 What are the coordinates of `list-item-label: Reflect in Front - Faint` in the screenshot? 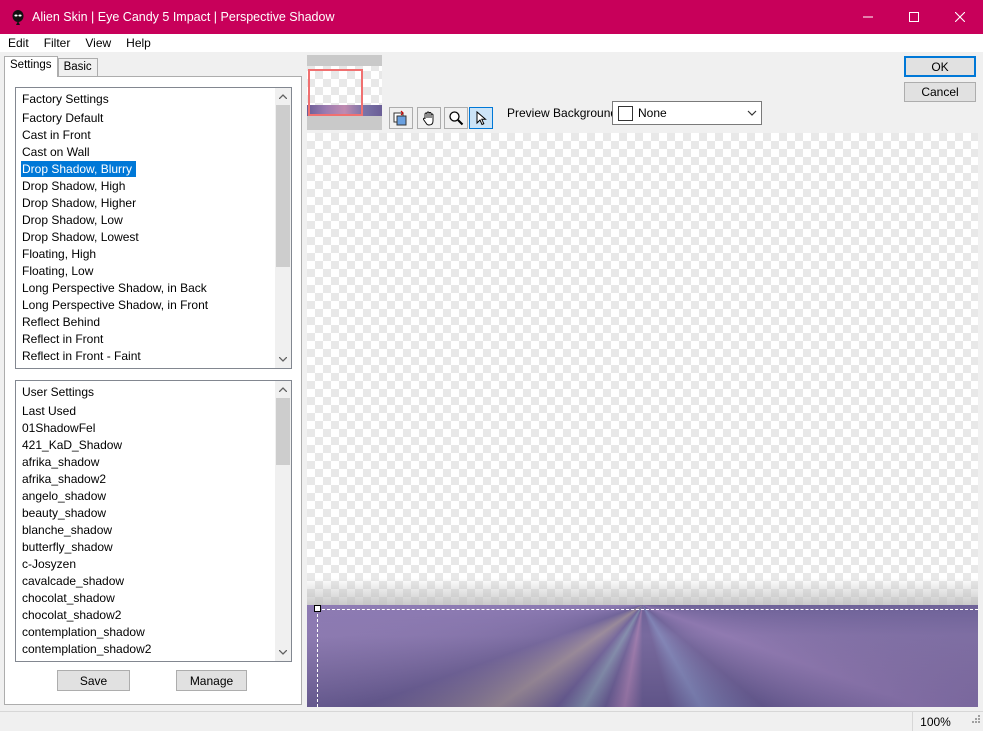 It's located at (81, 356).